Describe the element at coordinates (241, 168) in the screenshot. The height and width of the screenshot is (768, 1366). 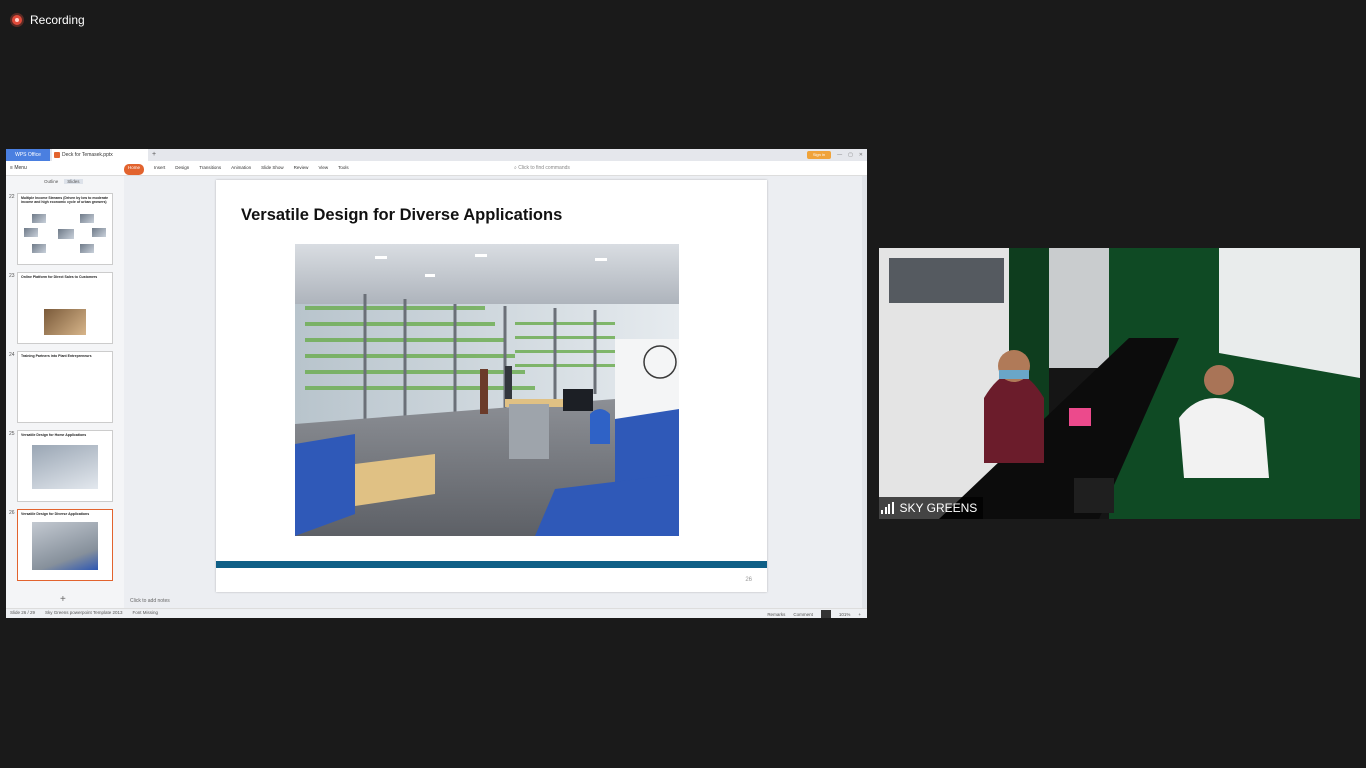
I see `tab-animation: Animation` at that location.